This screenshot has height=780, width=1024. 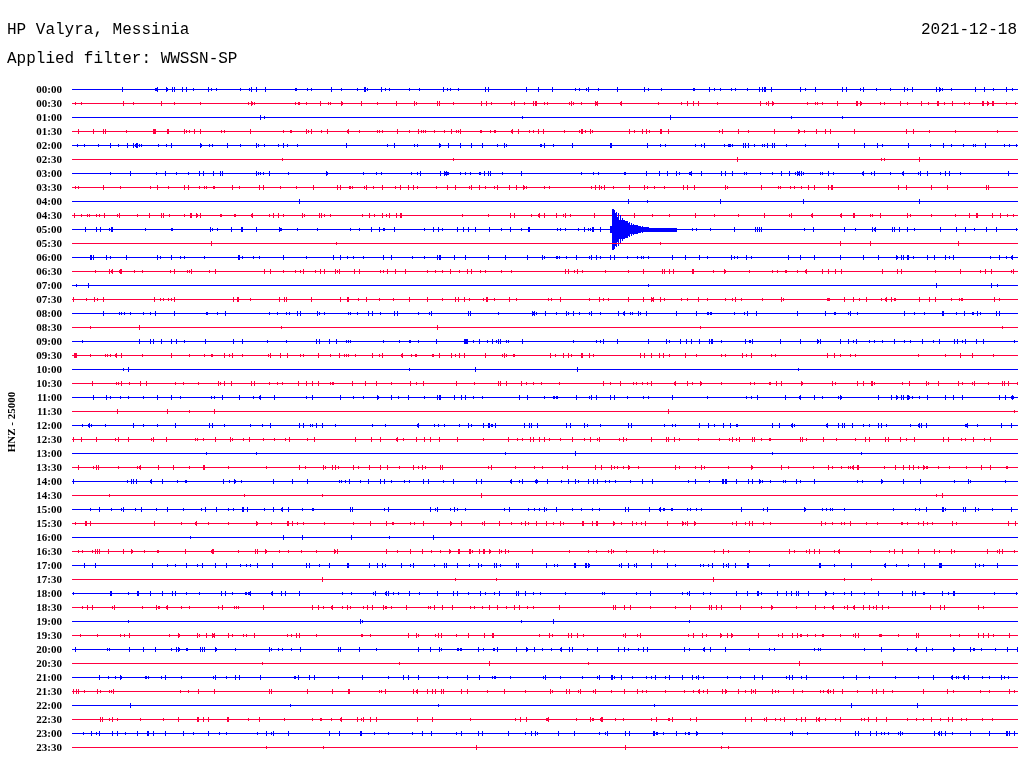 I want to click on time-label: 11:30, so click(x=48, y=411).